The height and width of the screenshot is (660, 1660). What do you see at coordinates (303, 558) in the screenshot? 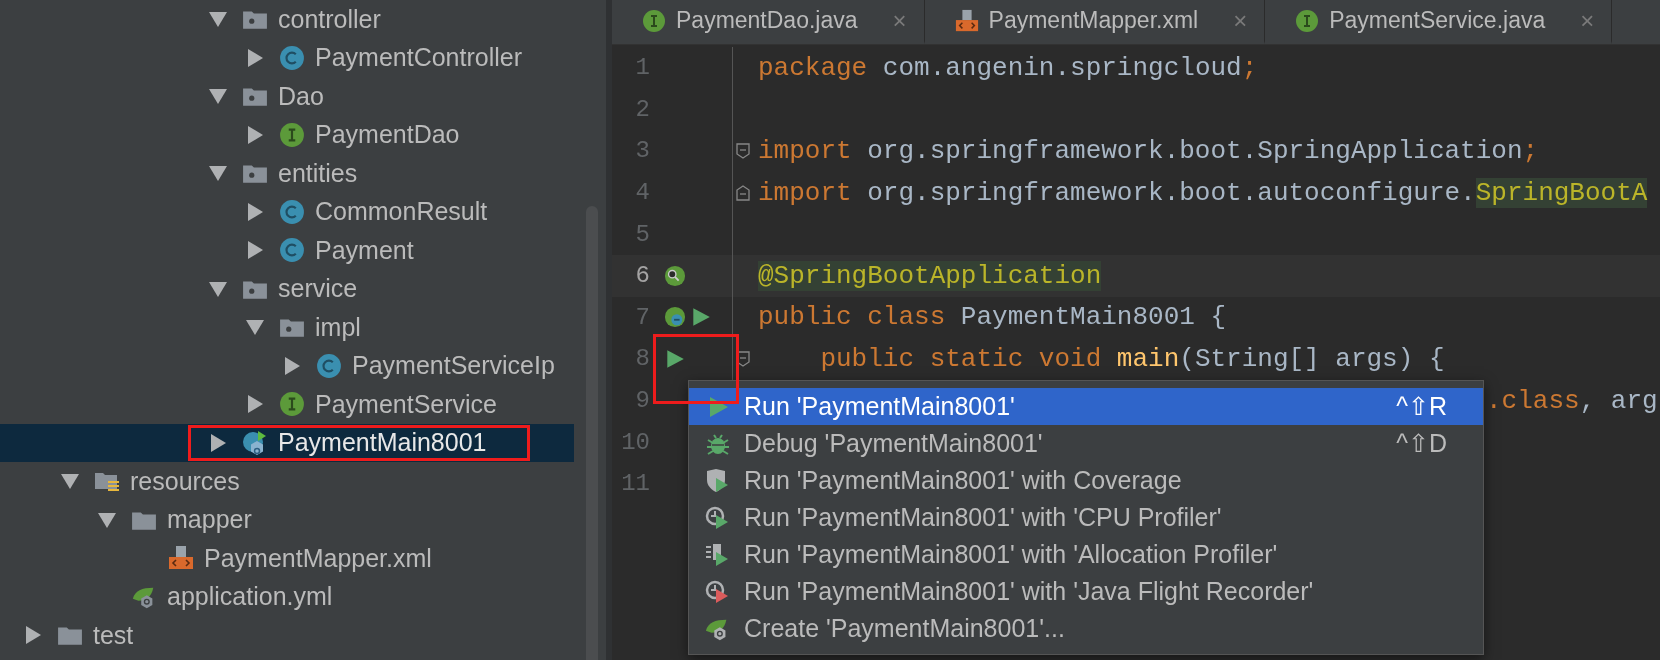
I see `tree-item: PaymentMapper.xml` at bounding box center [303, 558].